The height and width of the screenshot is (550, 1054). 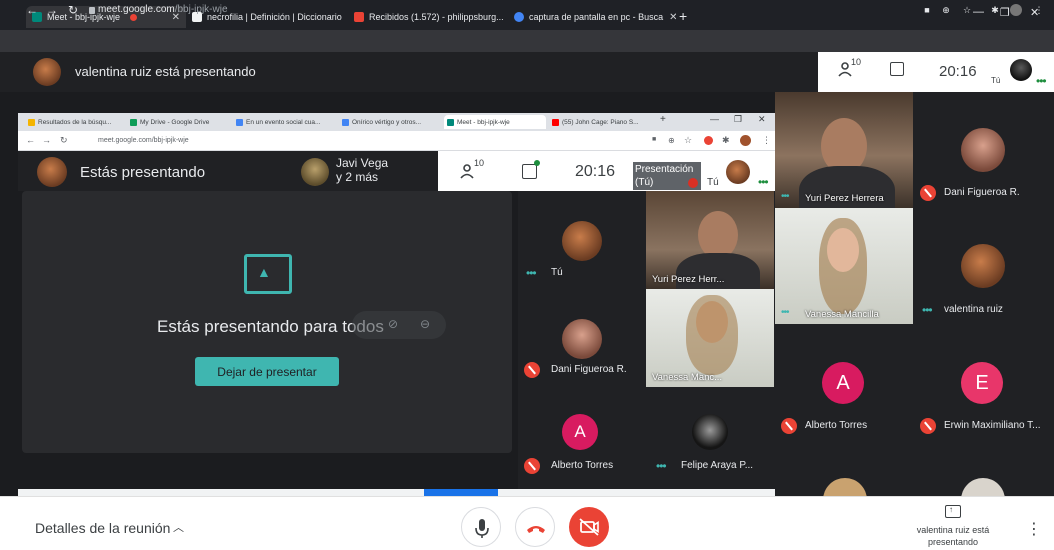 I want to click on new-tab-icon: +, so click(x=683, y=16).